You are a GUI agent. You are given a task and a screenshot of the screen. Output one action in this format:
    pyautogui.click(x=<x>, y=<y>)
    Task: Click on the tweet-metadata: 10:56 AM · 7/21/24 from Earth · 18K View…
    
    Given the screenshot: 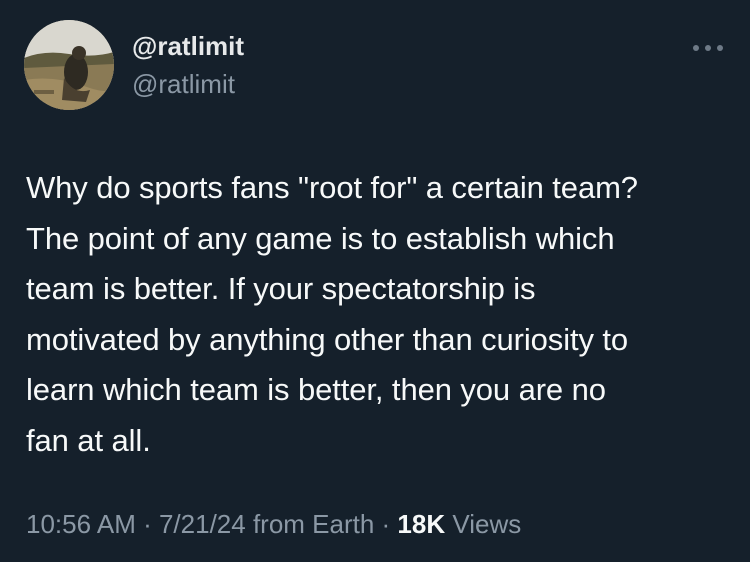 What is the action you would take?
    pyautogui.click(x=273, y=524)
    